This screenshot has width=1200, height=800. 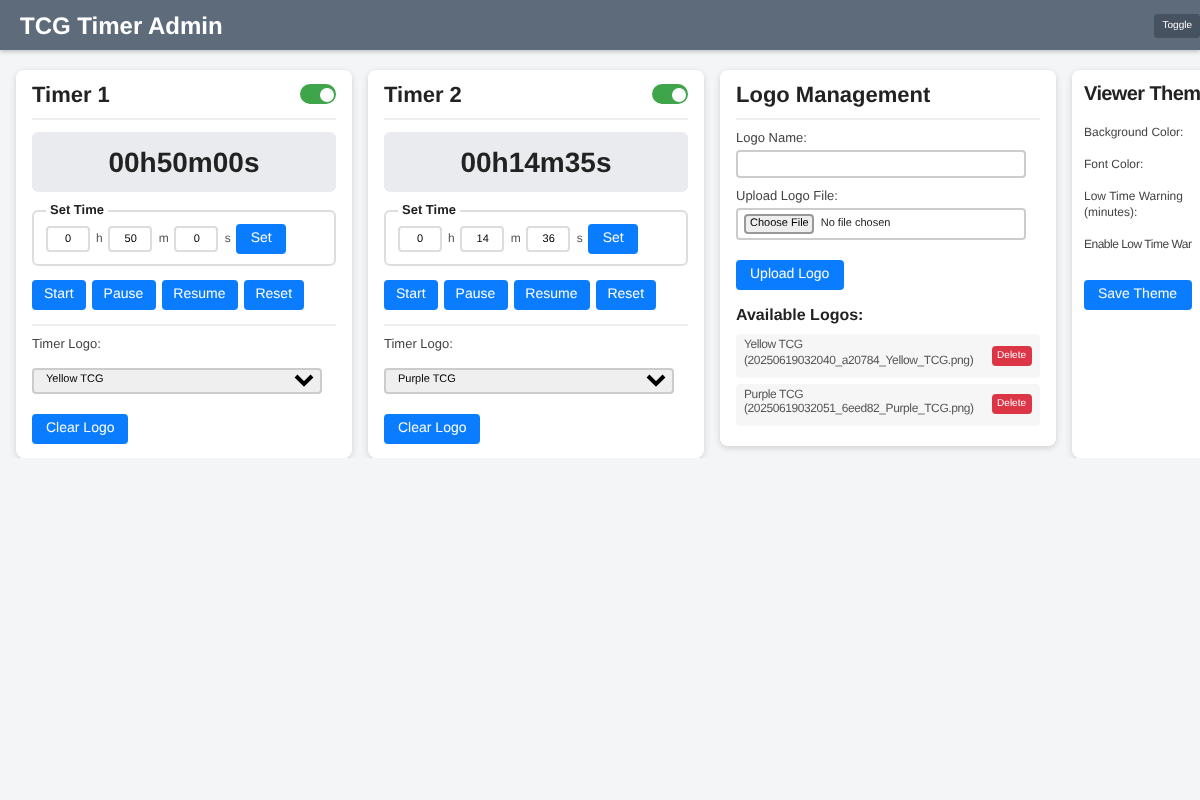 What do you see at coordinates (801, 315) in the screenshot?
I see `section-title: Available Logos:` at bounding box center [801, 315].